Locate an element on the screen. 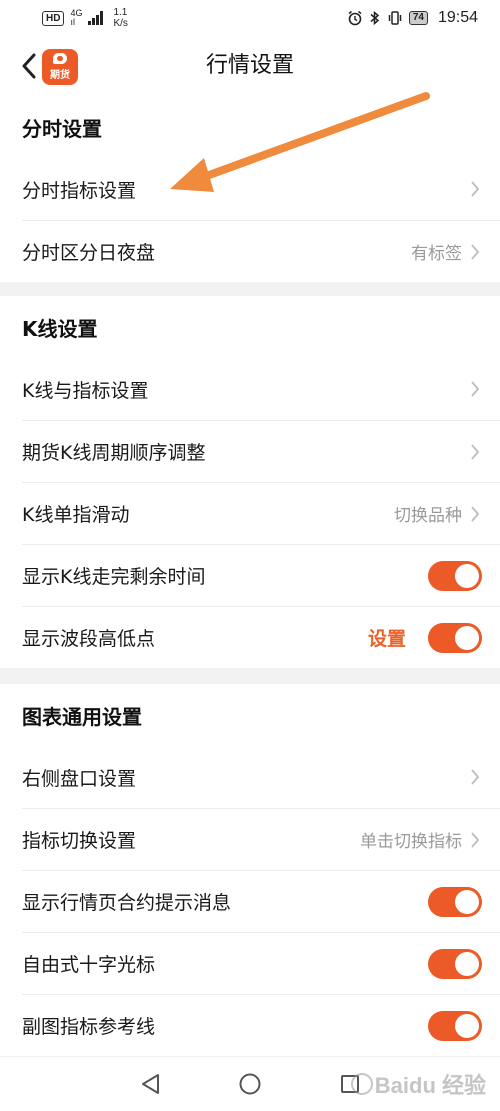  row-right: 有标签 is located at coordinates (446, 251).